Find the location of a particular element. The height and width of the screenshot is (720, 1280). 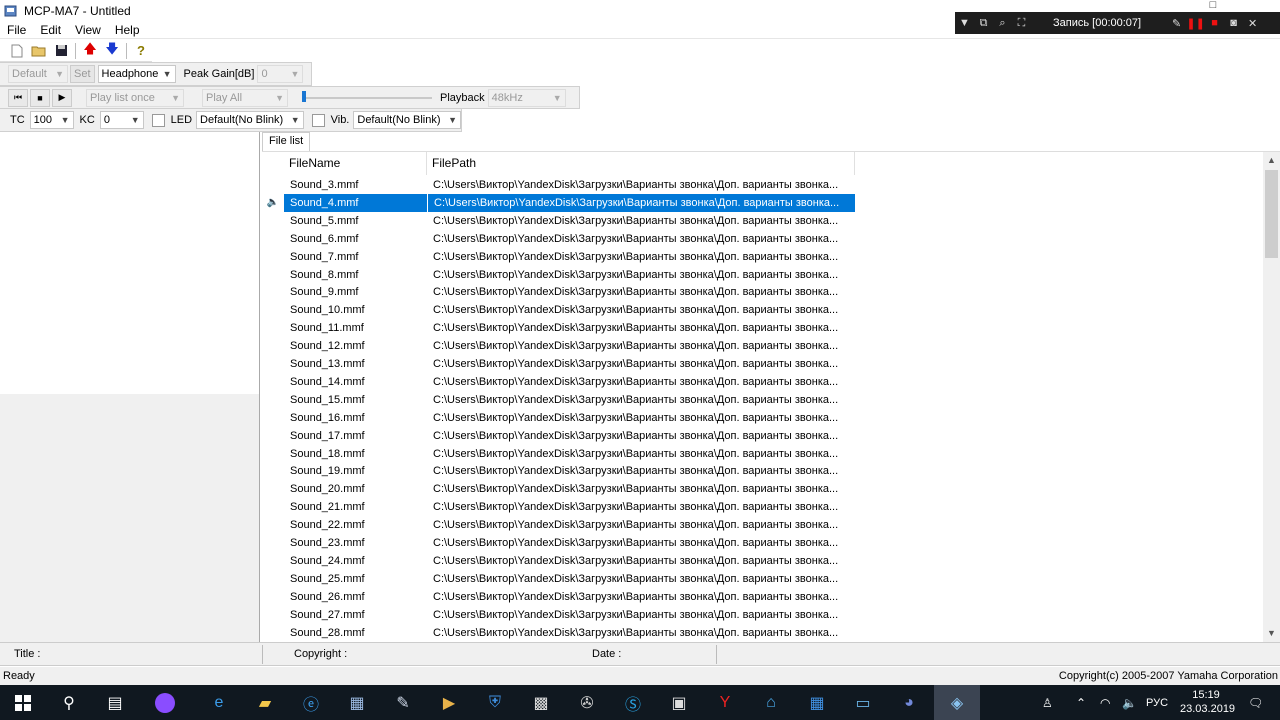

shield-icon: ⛨ is located at coordinates (495, 702).